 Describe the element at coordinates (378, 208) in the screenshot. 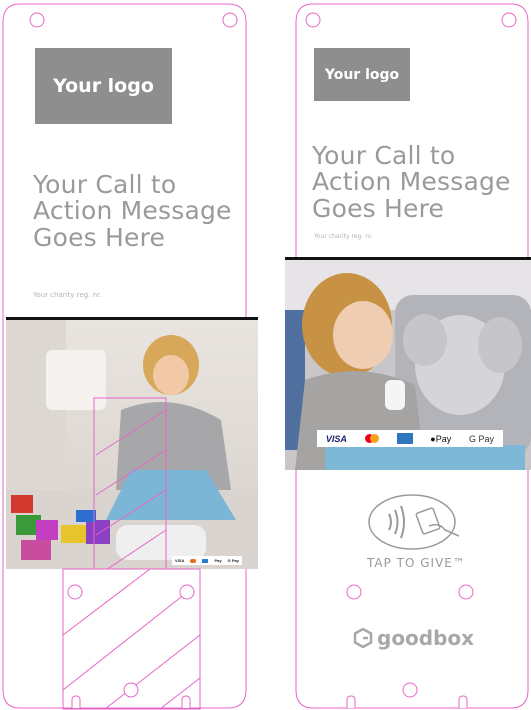

I see `right-cta-line-3: Goes Here` at that location.